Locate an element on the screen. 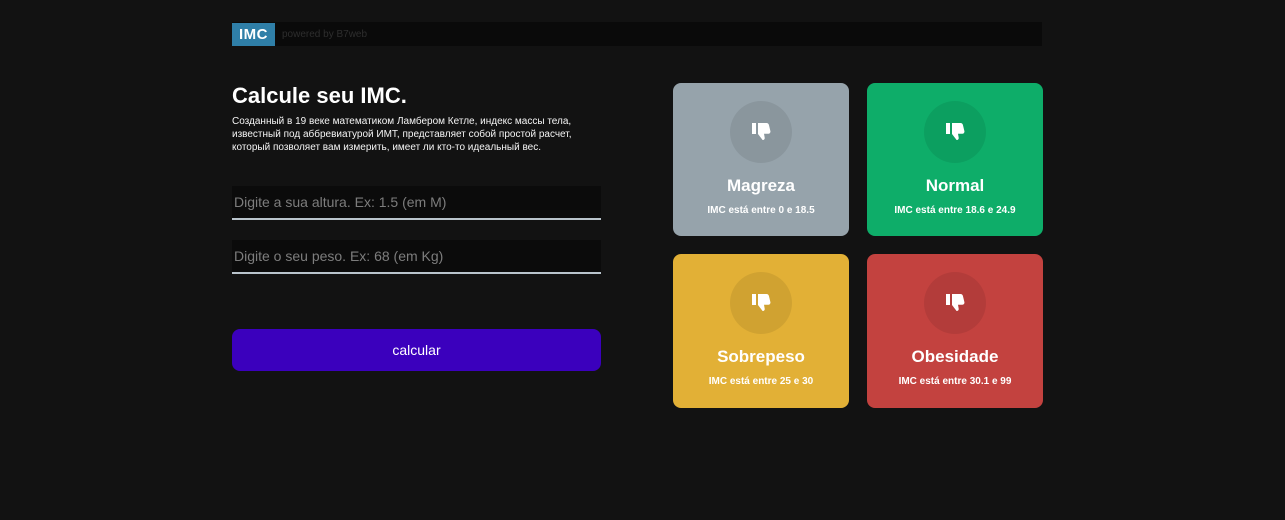 This screenshot has width=1285, height=520. page-title: Calcule seu IMC. is located at coordinates (319, 95).